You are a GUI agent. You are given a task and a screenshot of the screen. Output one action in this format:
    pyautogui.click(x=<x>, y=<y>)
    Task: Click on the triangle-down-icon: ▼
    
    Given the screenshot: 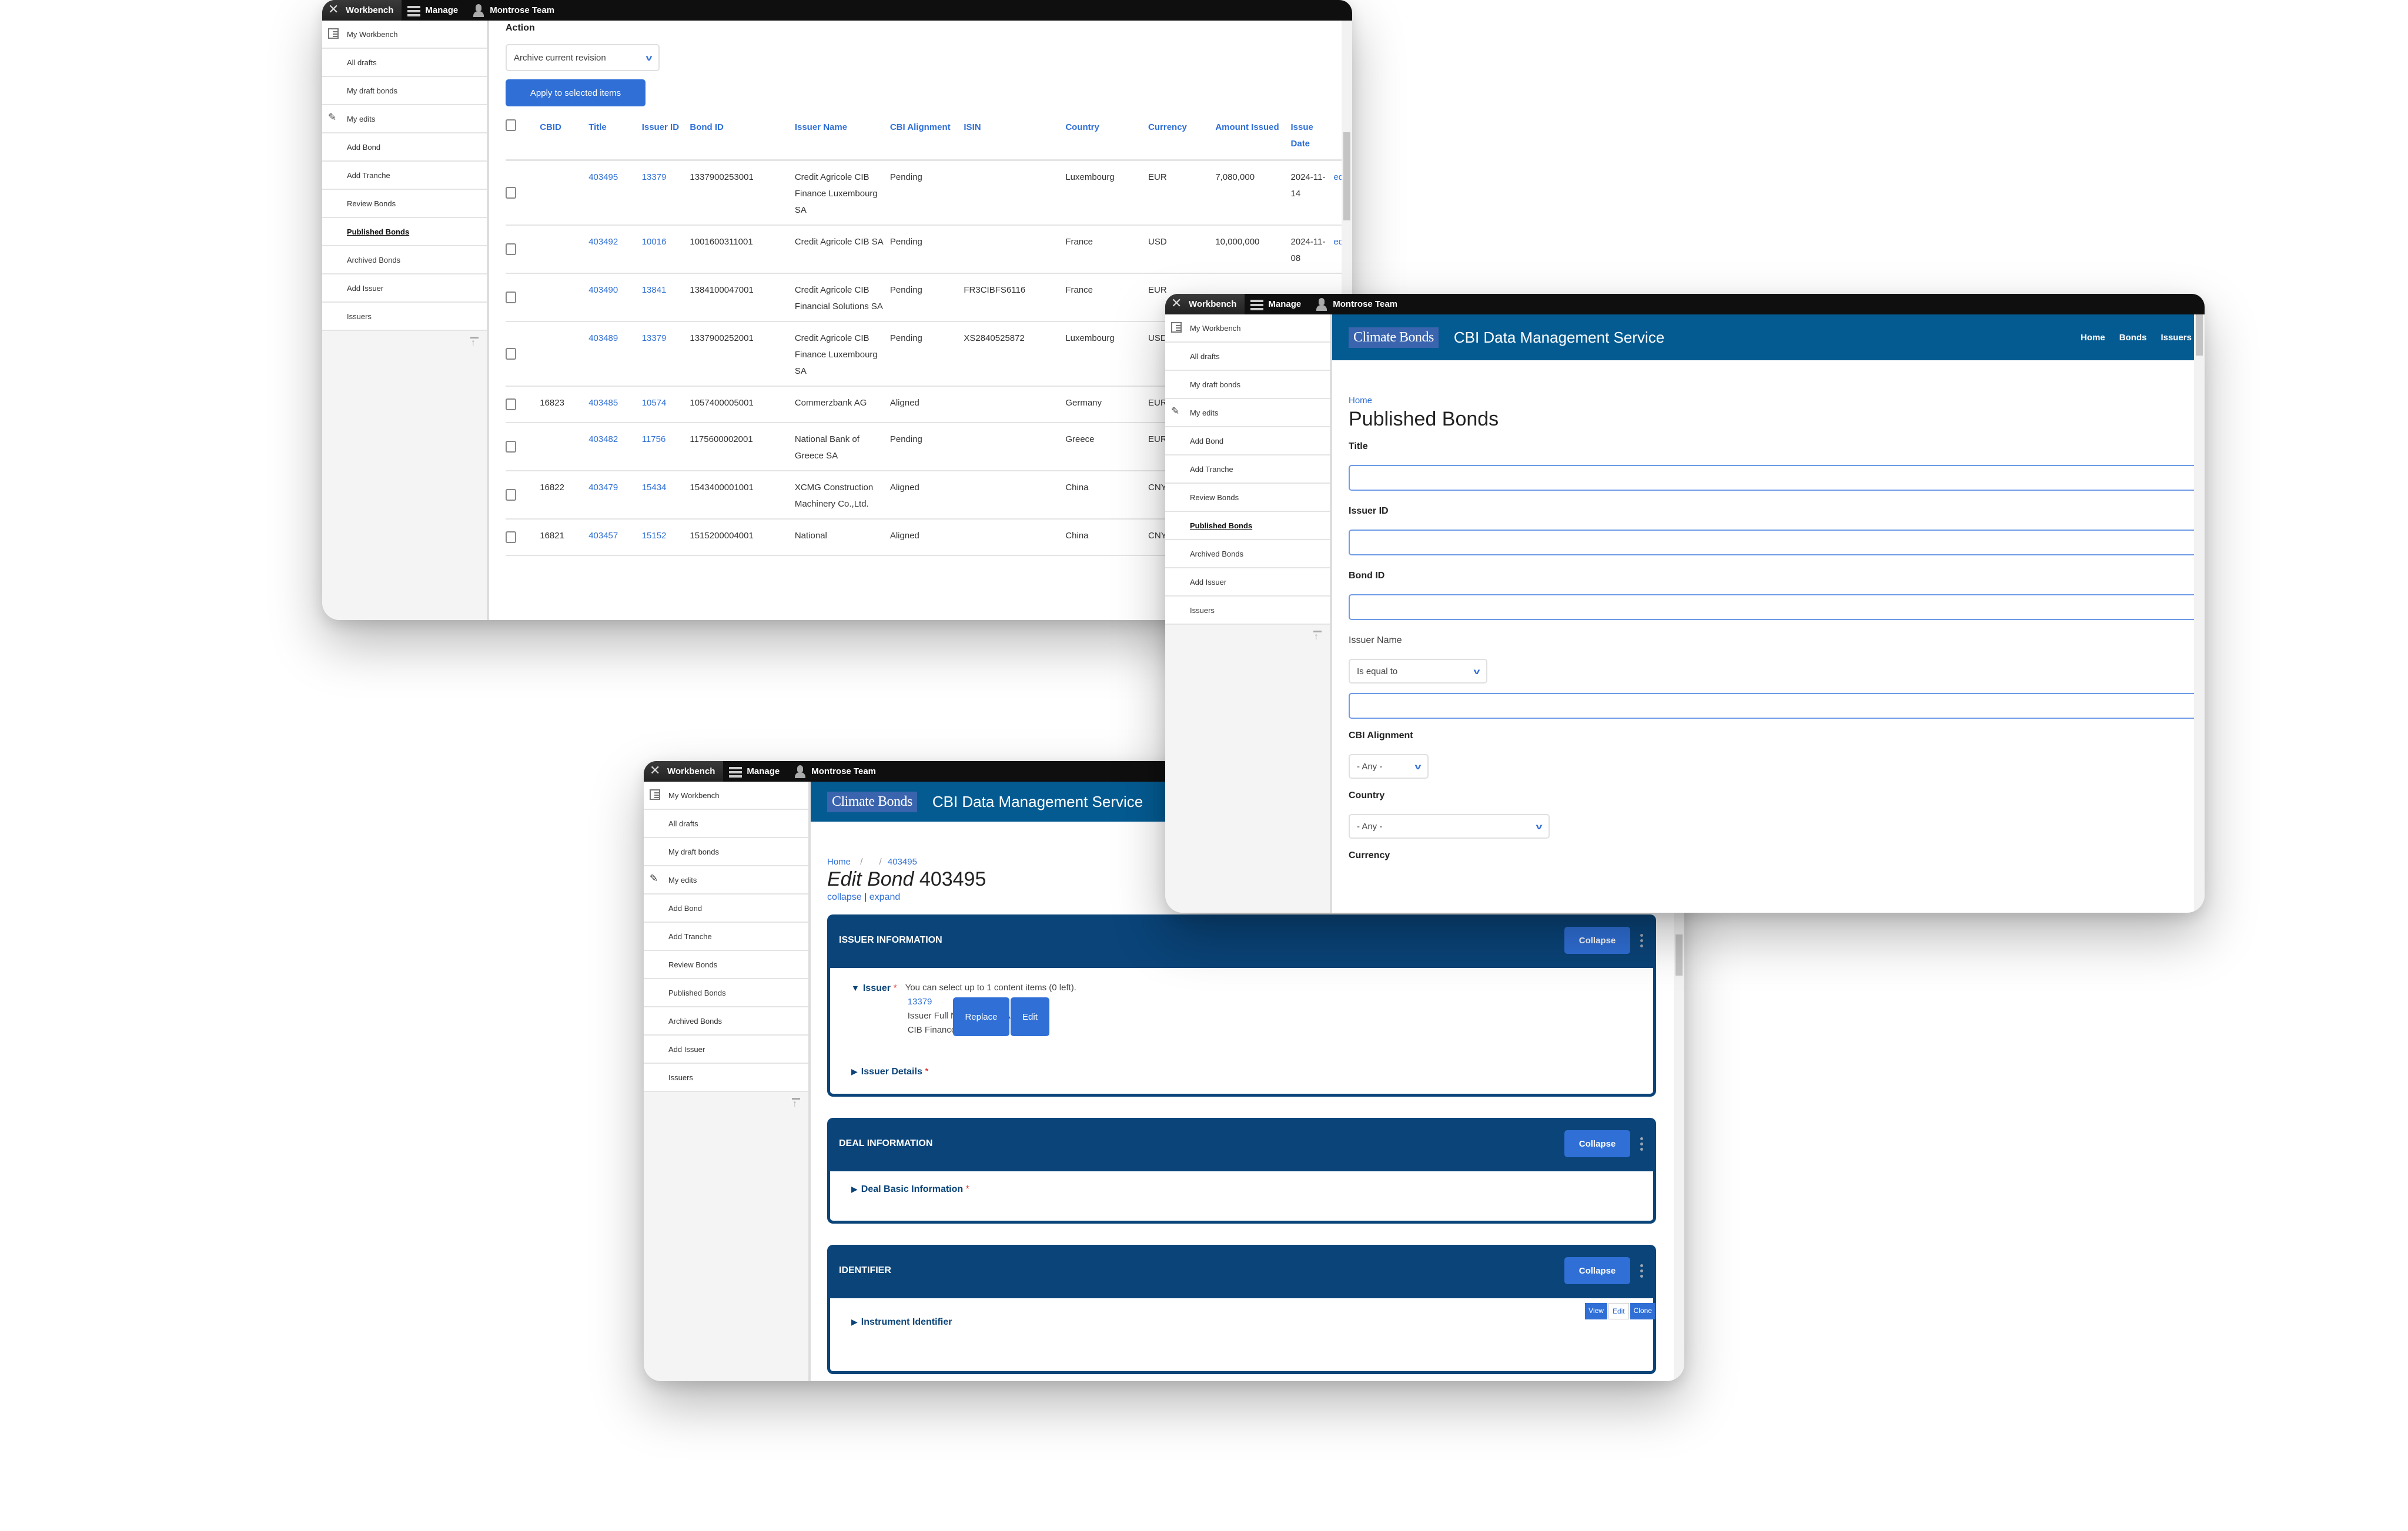 What is the action you would take?
    pyautogui.click(x=855, y=988)
    